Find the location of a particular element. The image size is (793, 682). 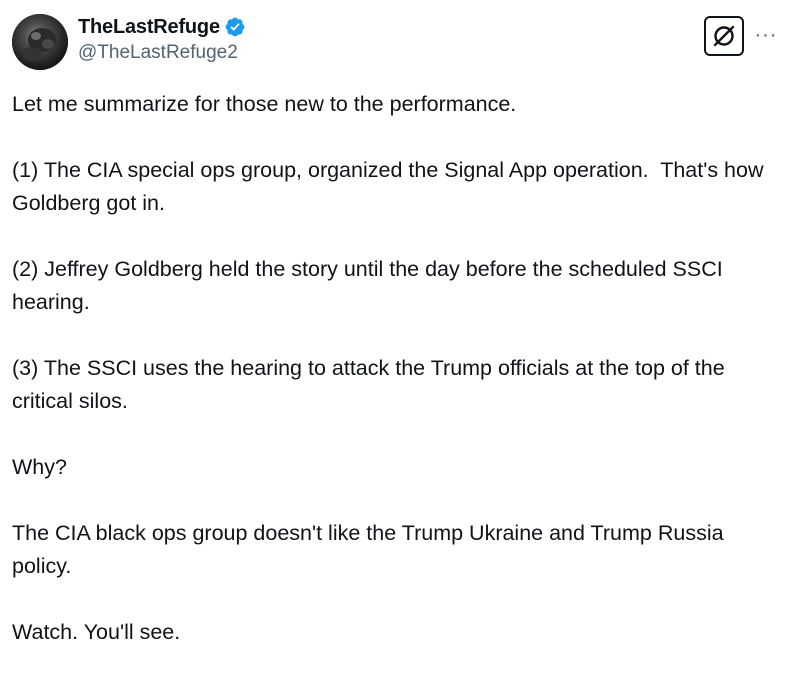

author-names: TheLastRefuge @TheLastRefuge2 is located at coordinates (162, 39).